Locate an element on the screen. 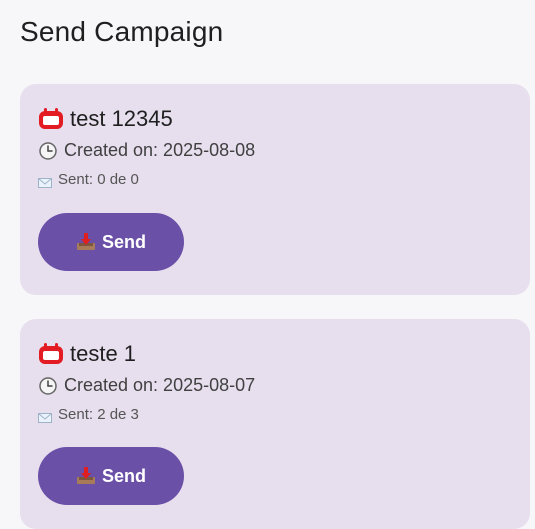  sent-row: Sent: 0 de 0 is located at coordinates (88, 179).